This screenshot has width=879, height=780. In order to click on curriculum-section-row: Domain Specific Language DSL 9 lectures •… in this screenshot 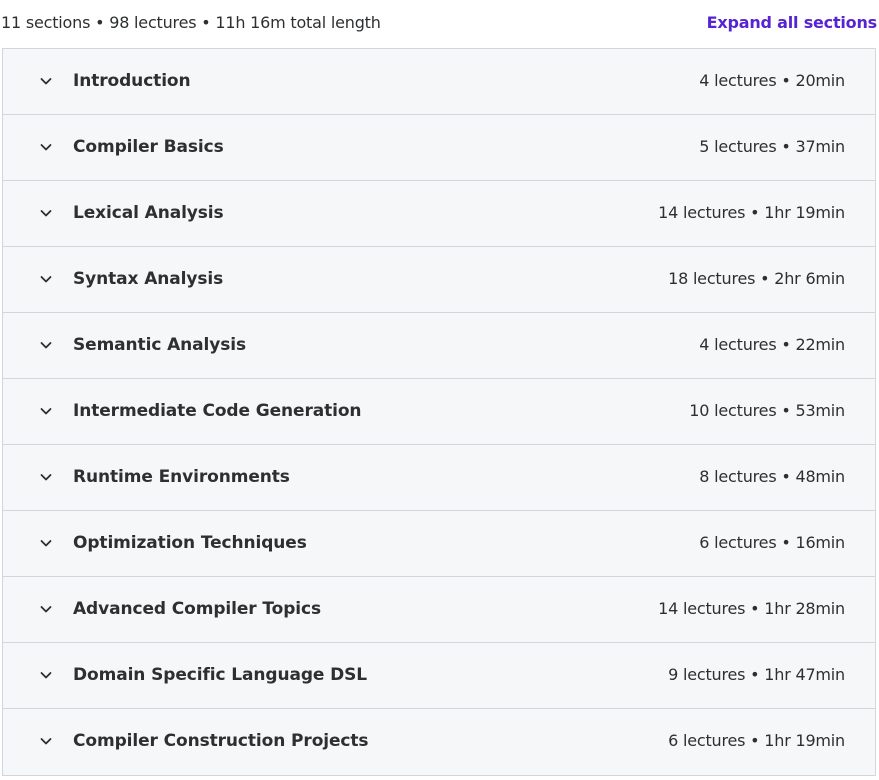, I will do `click(439, 676)`.